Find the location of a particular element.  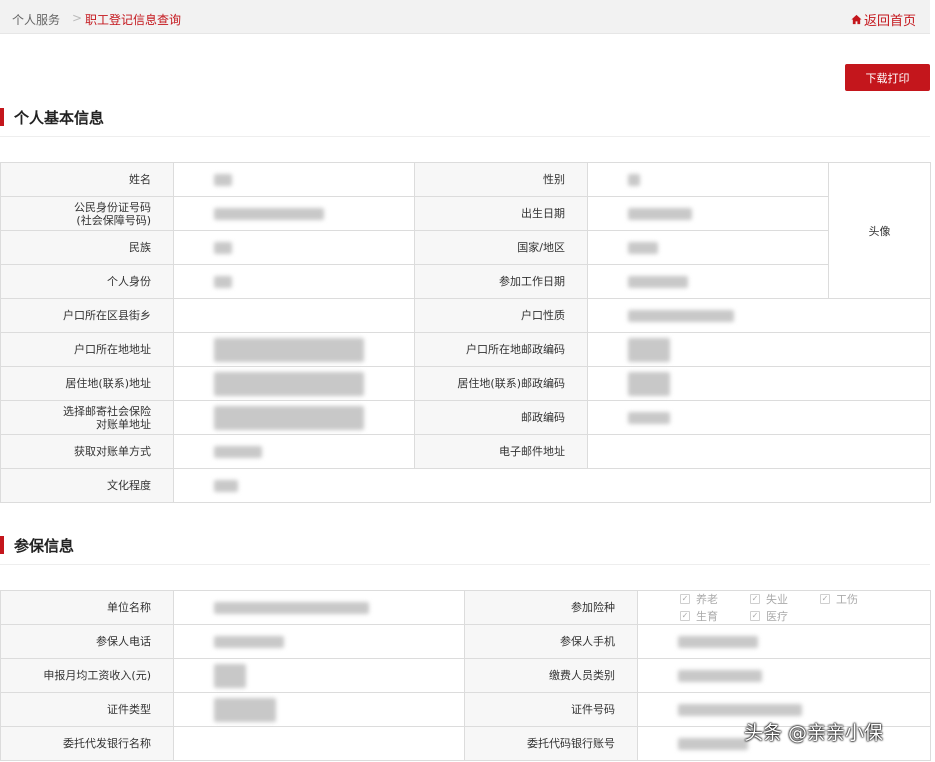

education-value is located at coordinates (552, 485).